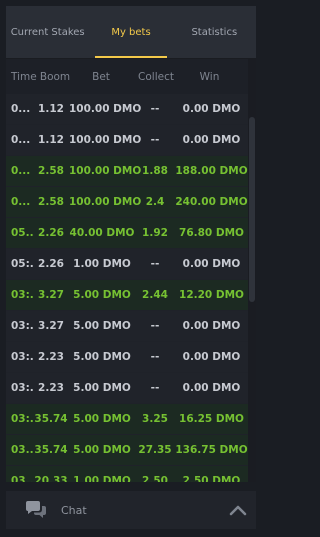 This screenshot has width=320, height=537. I want to click on row-win: 188.00 DMO, so click(211, 171).